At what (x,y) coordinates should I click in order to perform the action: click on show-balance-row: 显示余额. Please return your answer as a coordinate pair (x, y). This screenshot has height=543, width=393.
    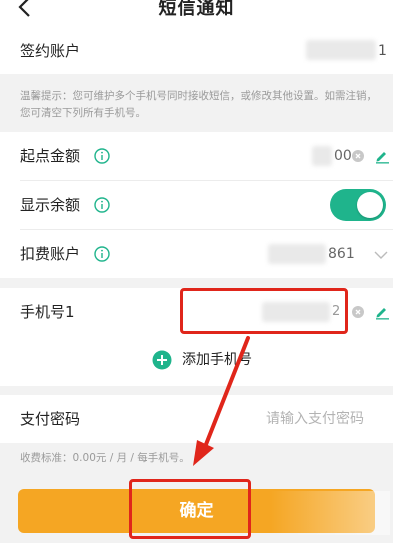
    Looking at the image, I should click on (196, 205).